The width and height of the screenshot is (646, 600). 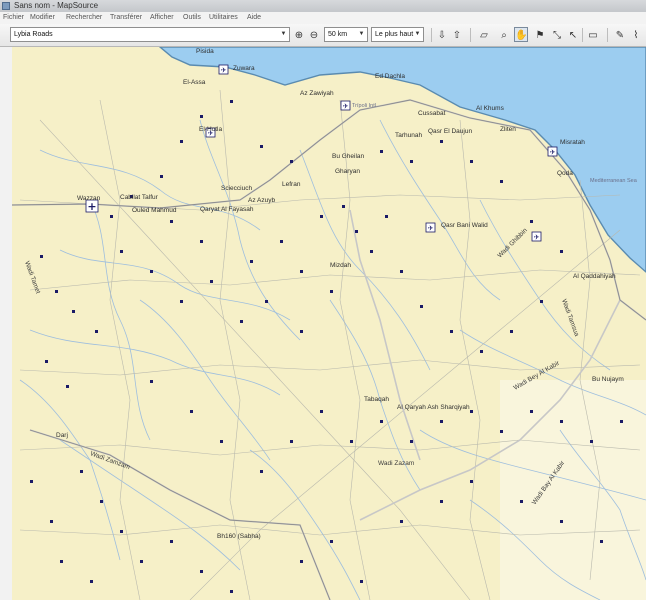 I want to click on place-label: Wazzan, so click(x=89, y=198).